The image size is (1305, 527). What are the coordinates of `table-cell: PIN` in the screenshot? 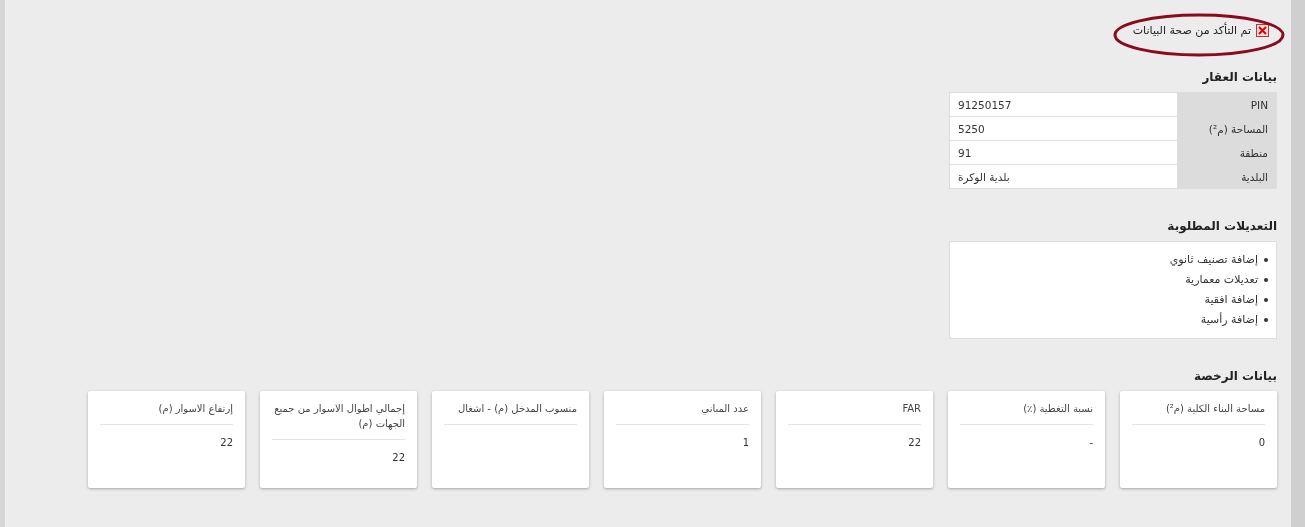 It's located at (1227, 104).